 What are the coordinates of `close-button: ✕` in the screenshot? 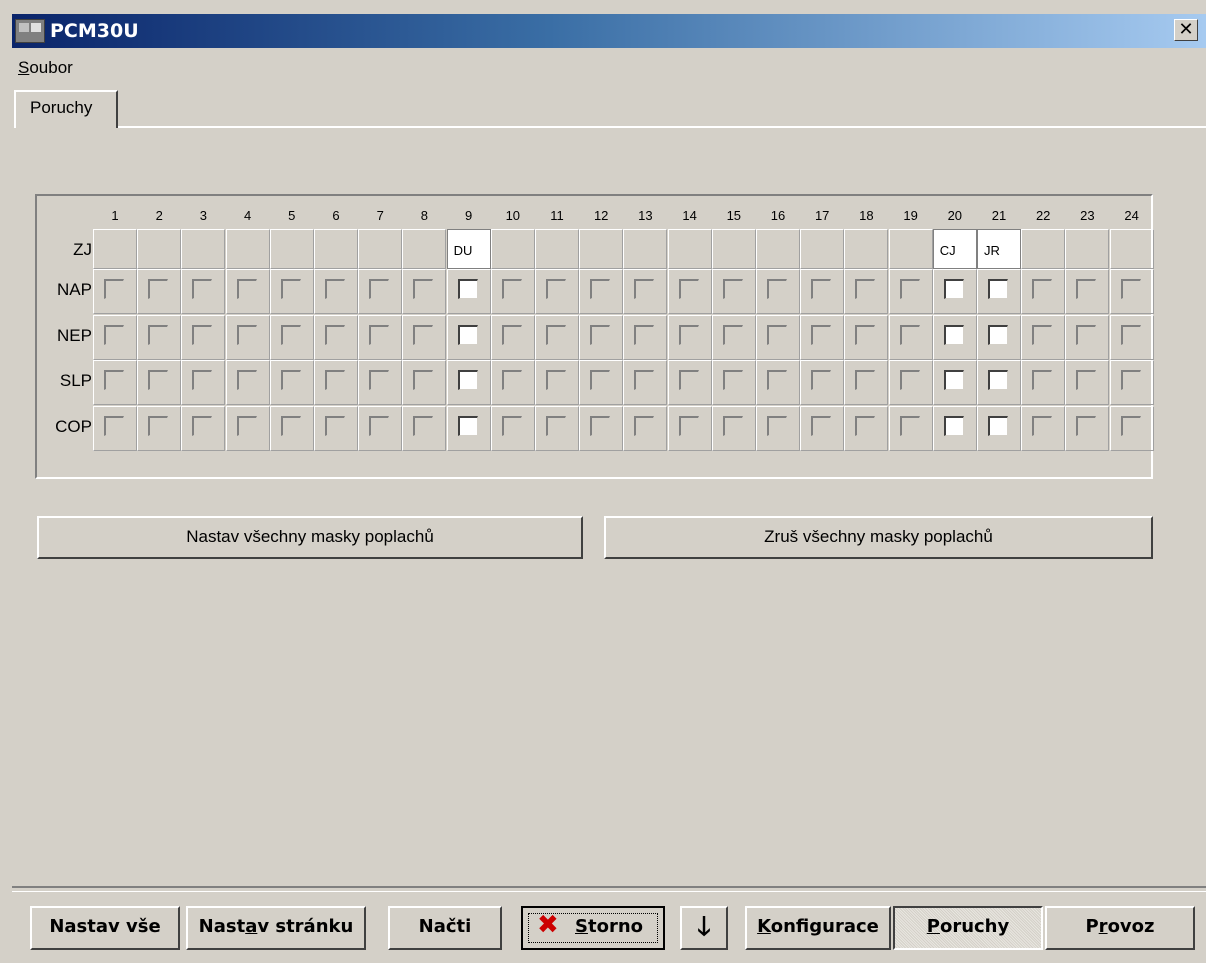 It's located at (1186, 30).